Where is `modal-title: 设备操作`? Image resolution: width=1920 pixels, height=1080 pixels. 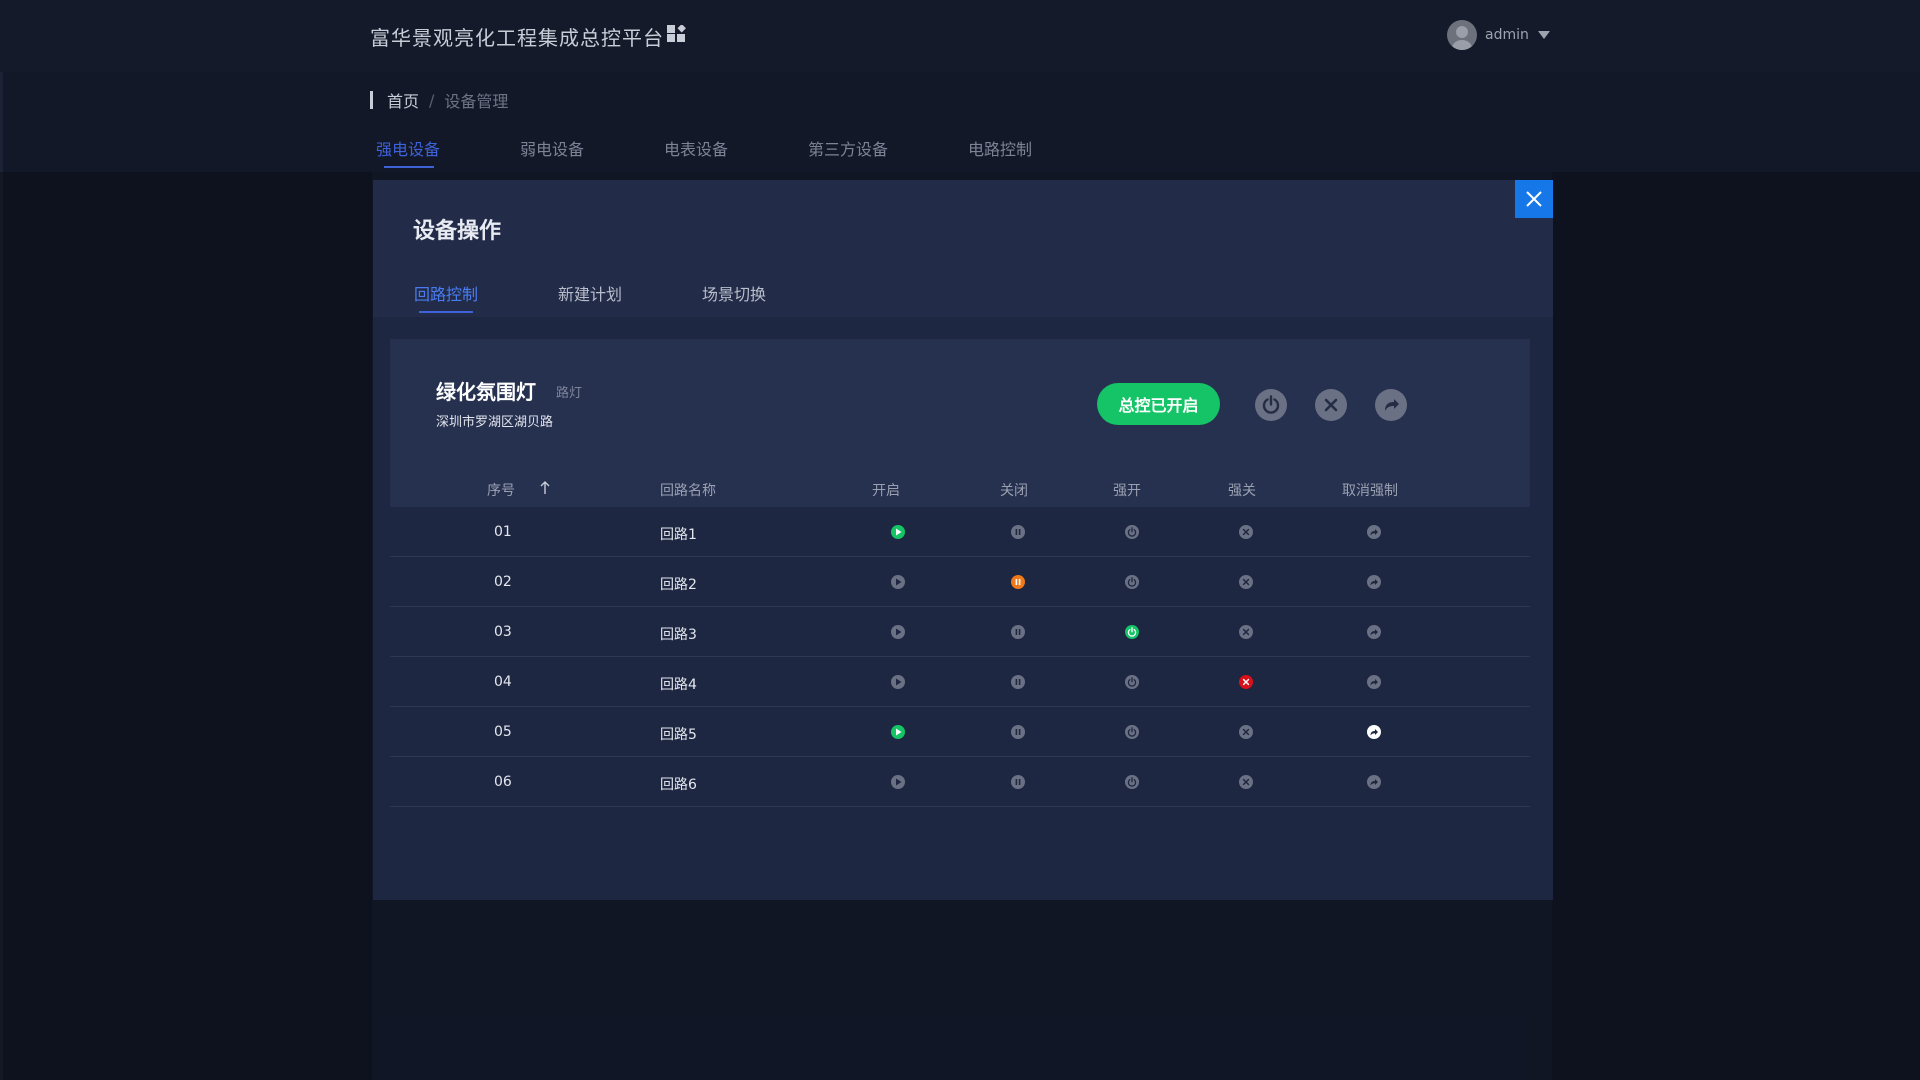 modal-title: 设备操作 is located at coordinates (457, 231).